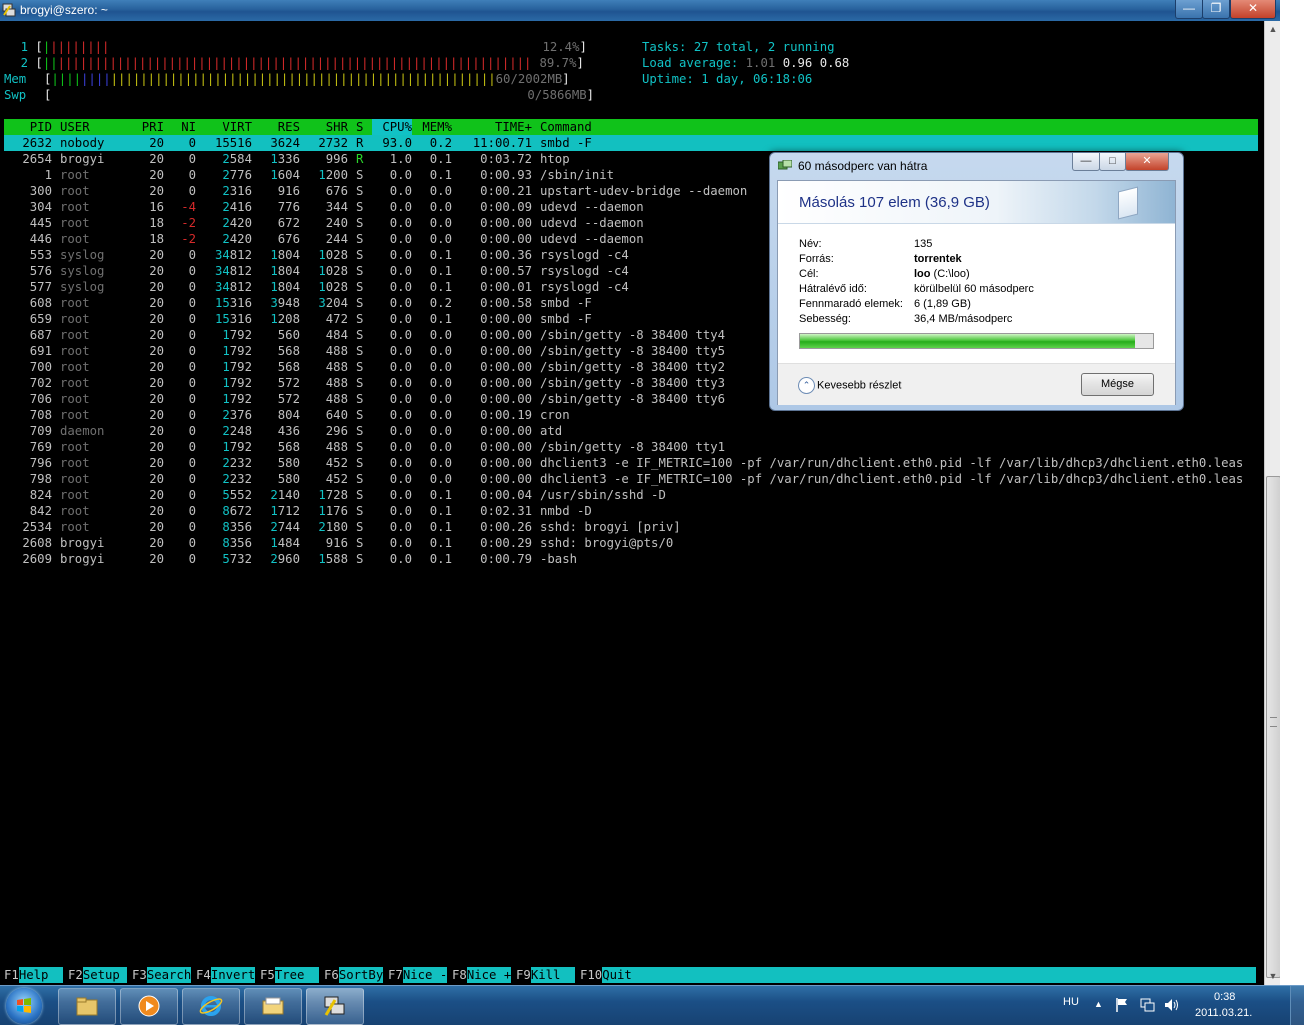 Image resolution: width=1304 pixels, height=1025 pixels. I want to click on clock-time: 0:38, so click(1224, 997).